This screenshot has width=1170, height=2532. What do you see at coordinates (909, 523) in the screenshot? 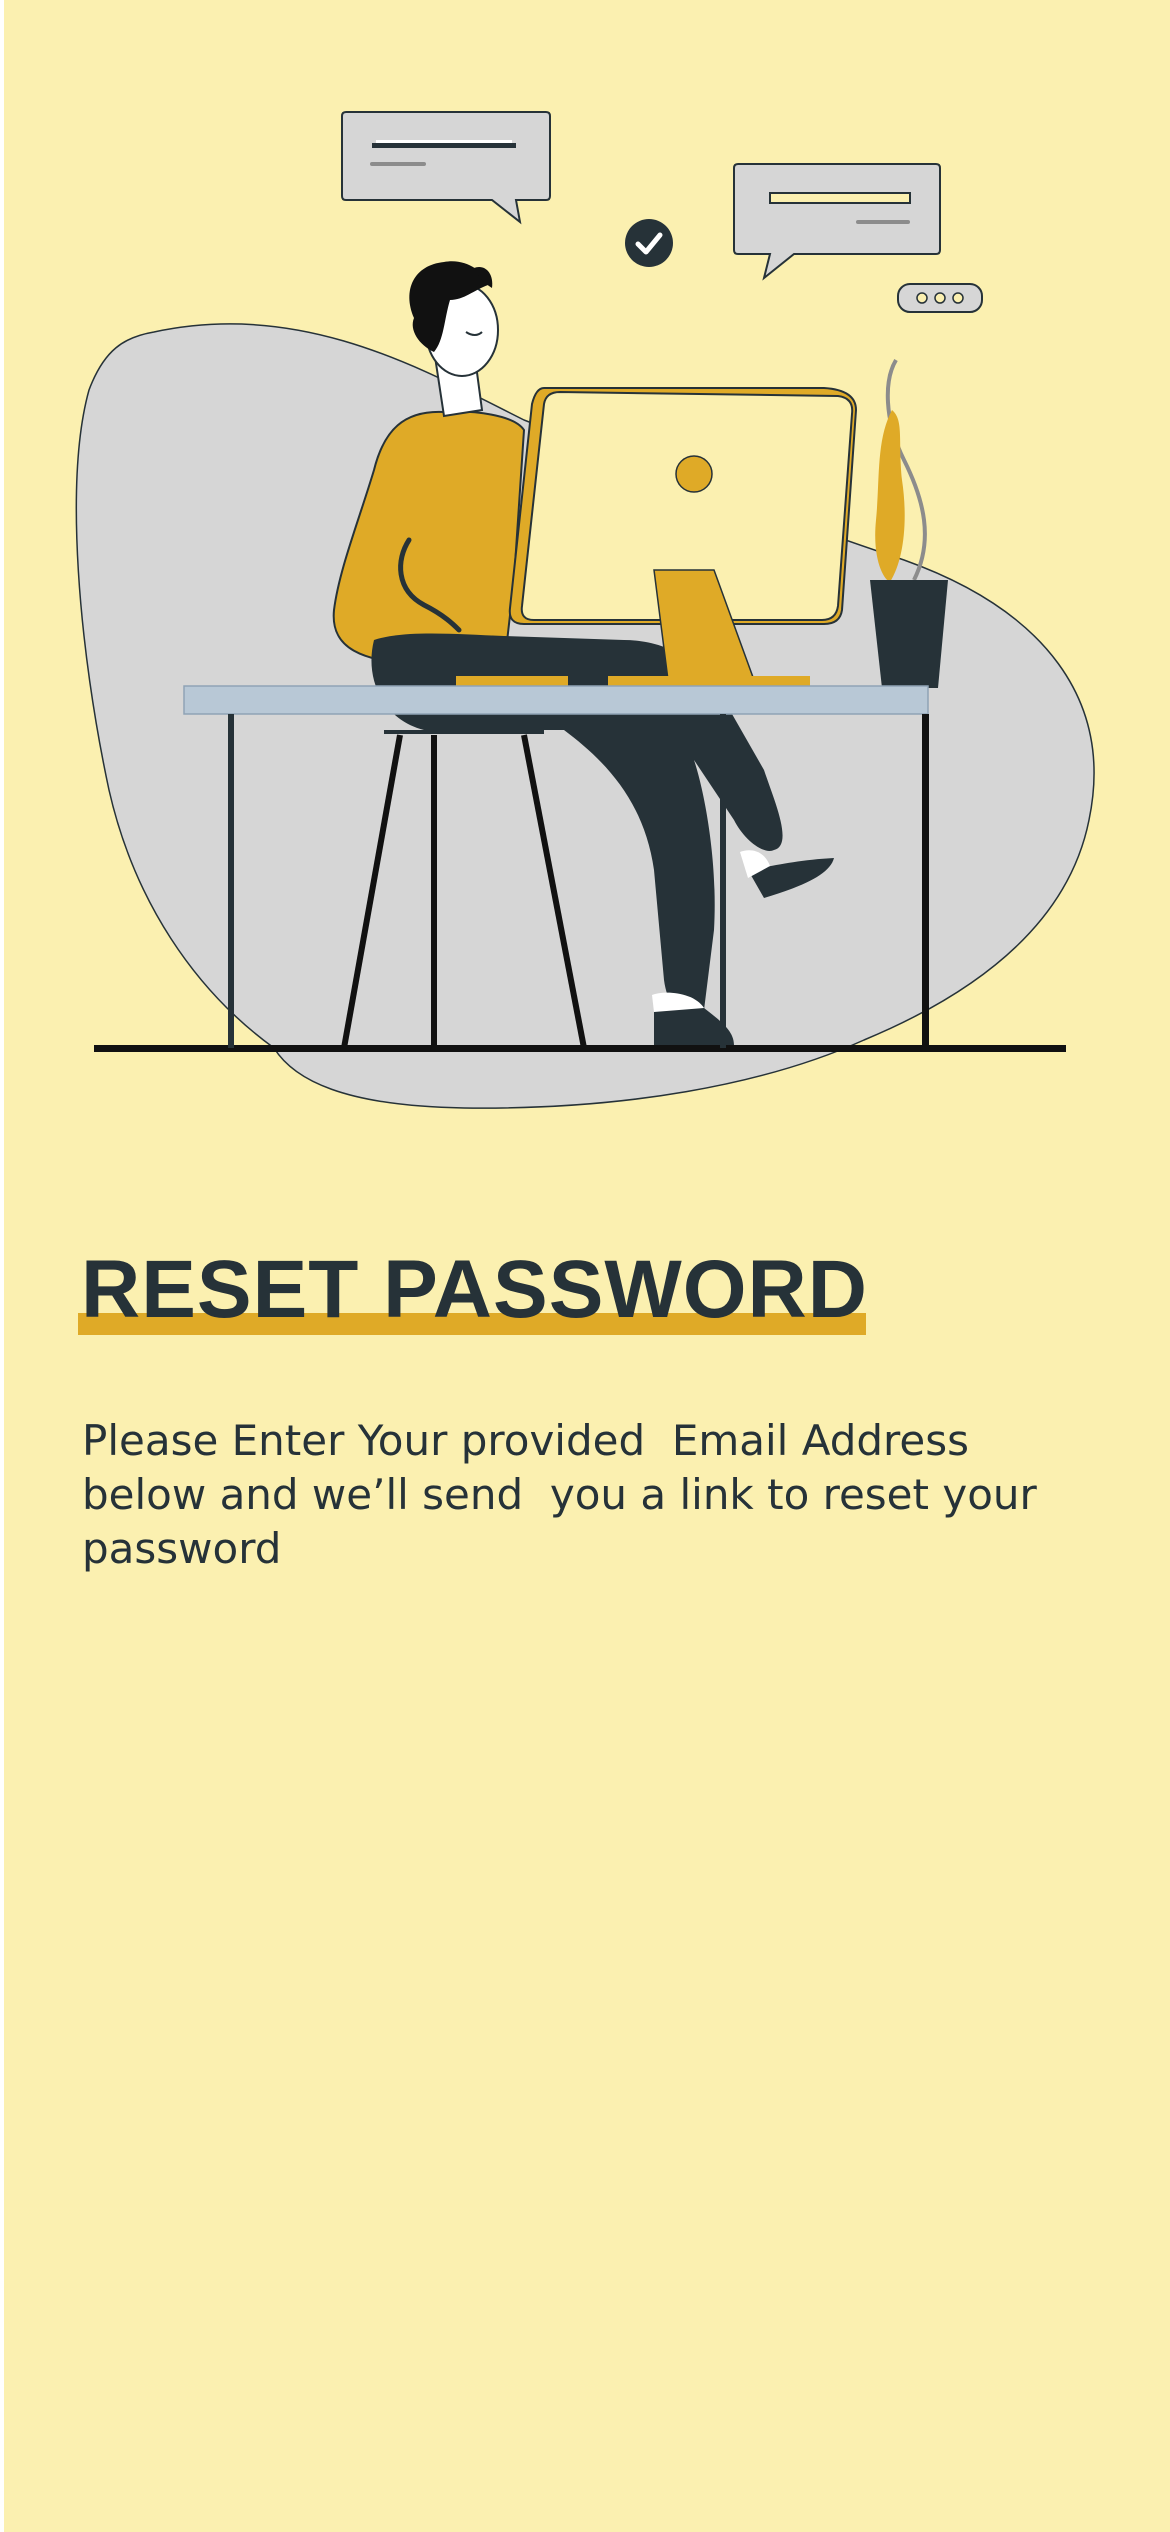
I see `potted-plant` at bounding box center [909, 523].